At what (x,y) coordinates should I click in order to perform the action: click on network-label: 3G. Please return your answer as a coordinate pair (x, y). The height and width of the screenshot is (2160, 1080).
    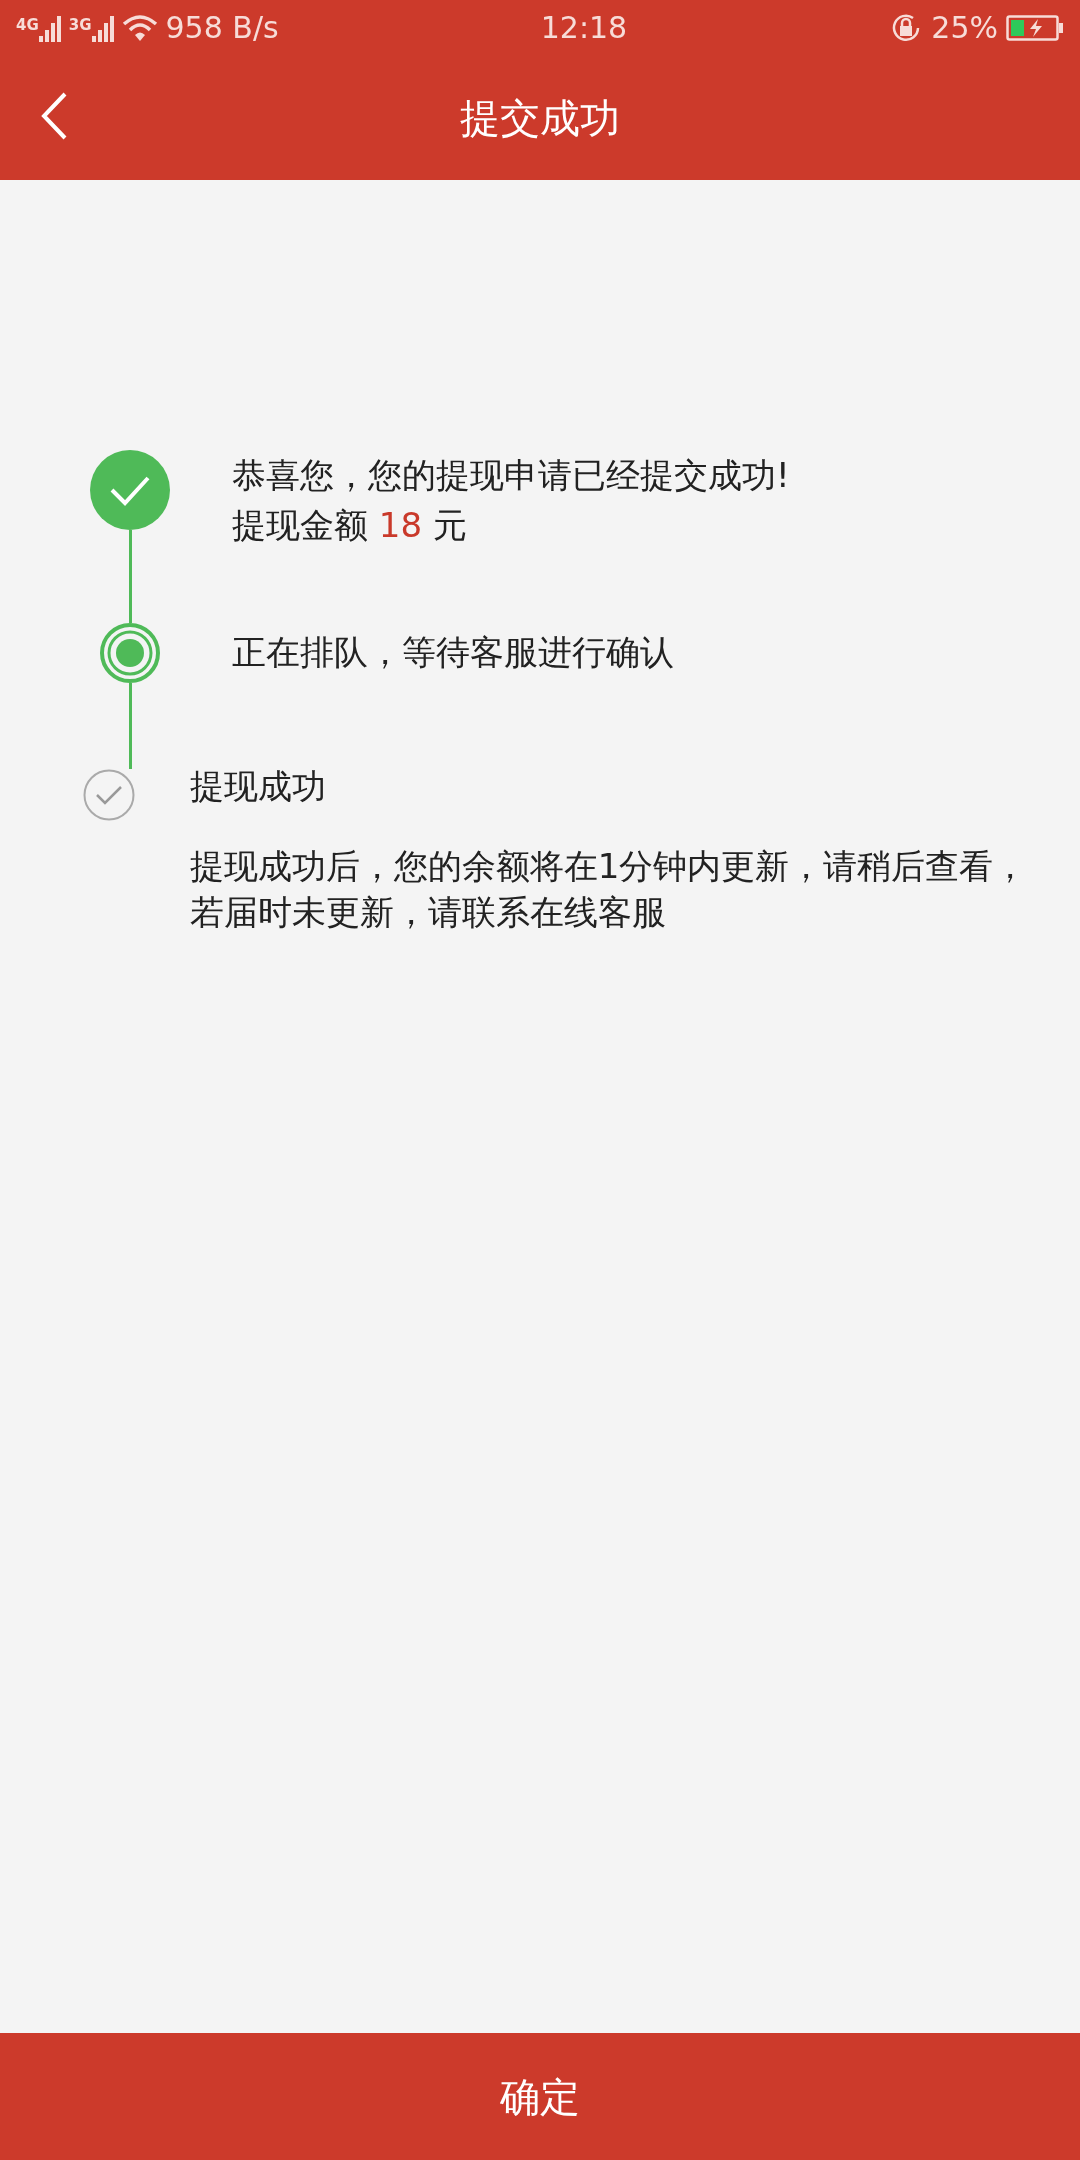
    Looking at the image, I should click on (80, 25).